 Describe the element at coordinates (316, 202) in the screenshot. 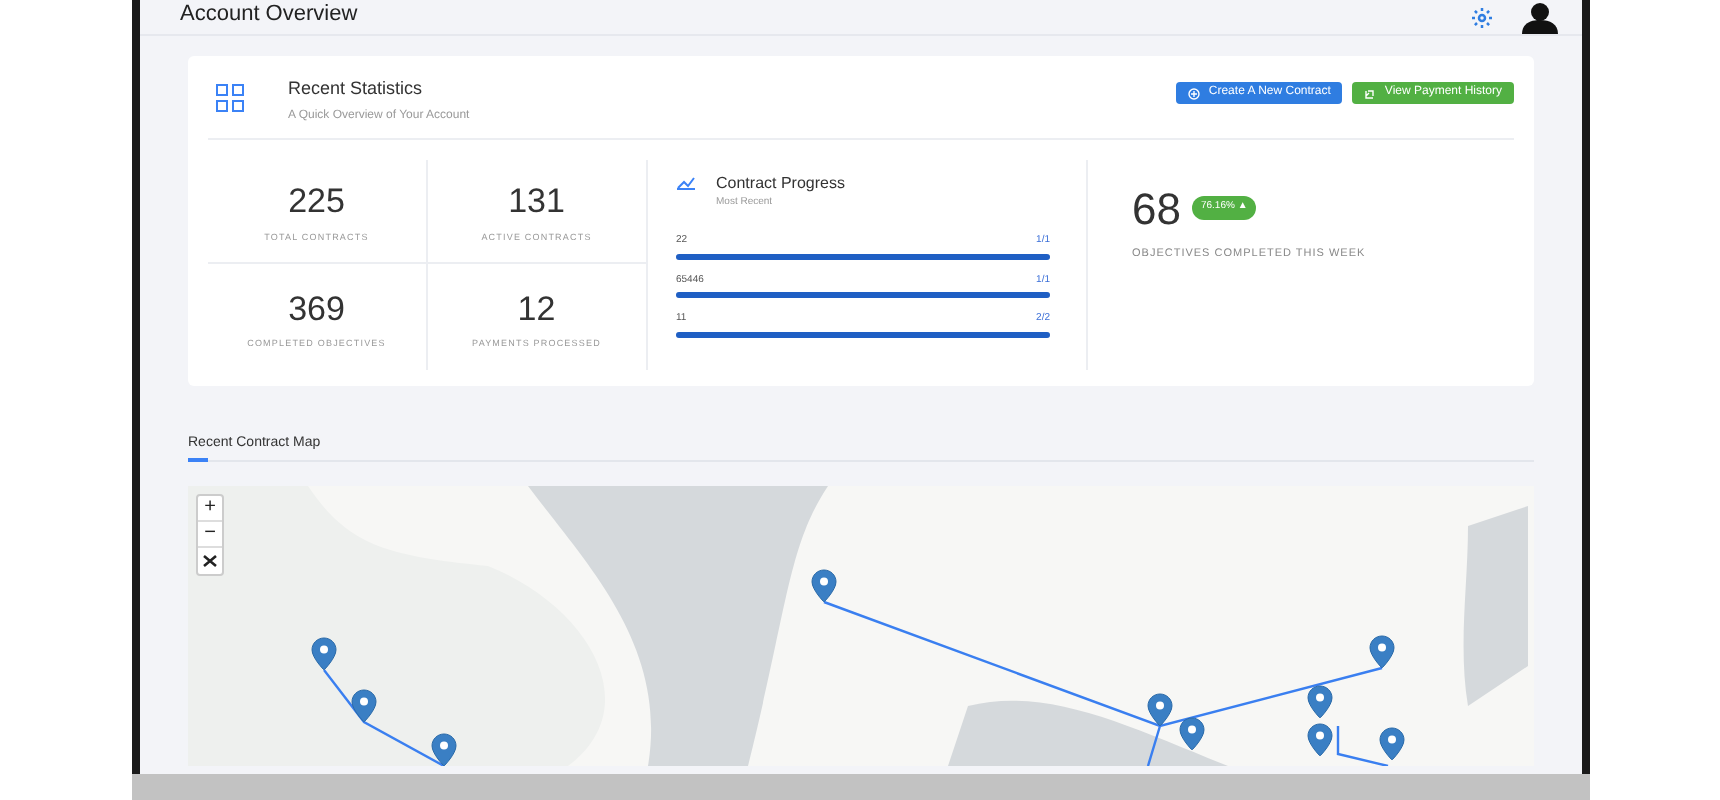

I see `stat-value: 225` at that location.